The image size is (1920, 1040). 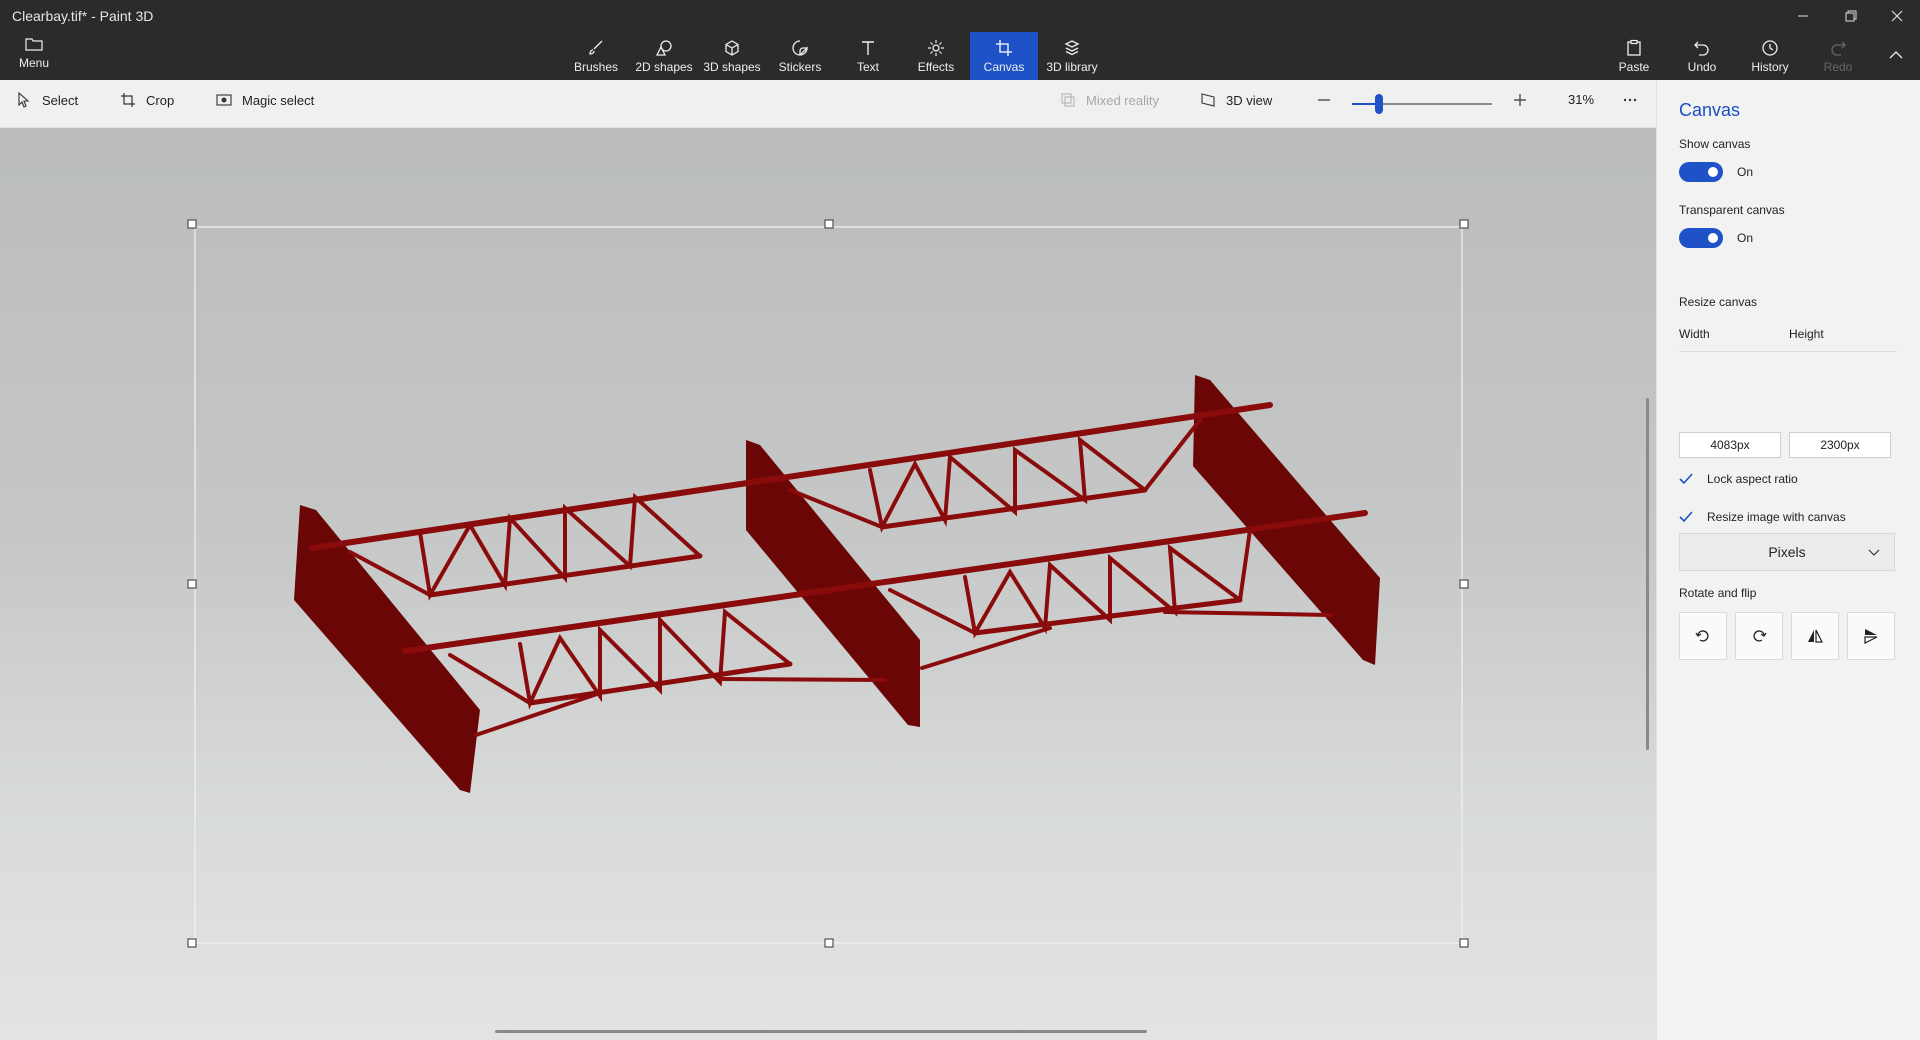 I want to click on minimize-icon, so click(x=1803, y=16).